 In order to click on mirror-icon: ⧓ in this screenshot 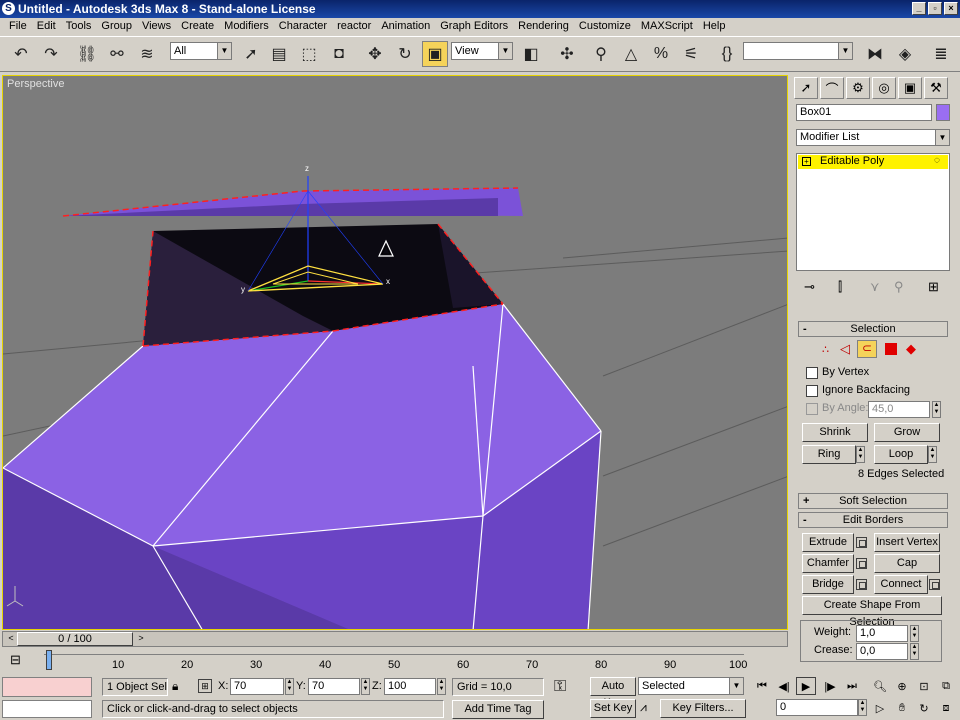, I will do `click(875, 54)`.